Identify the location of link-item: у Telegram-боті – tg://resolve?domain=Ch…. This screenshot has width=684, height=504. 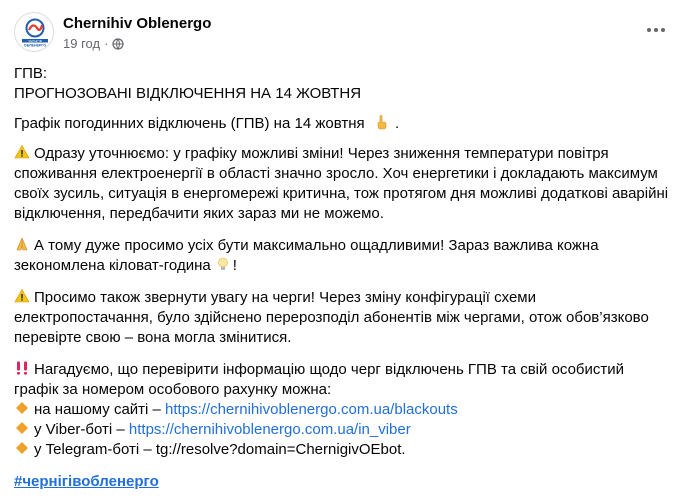
(339, 450).